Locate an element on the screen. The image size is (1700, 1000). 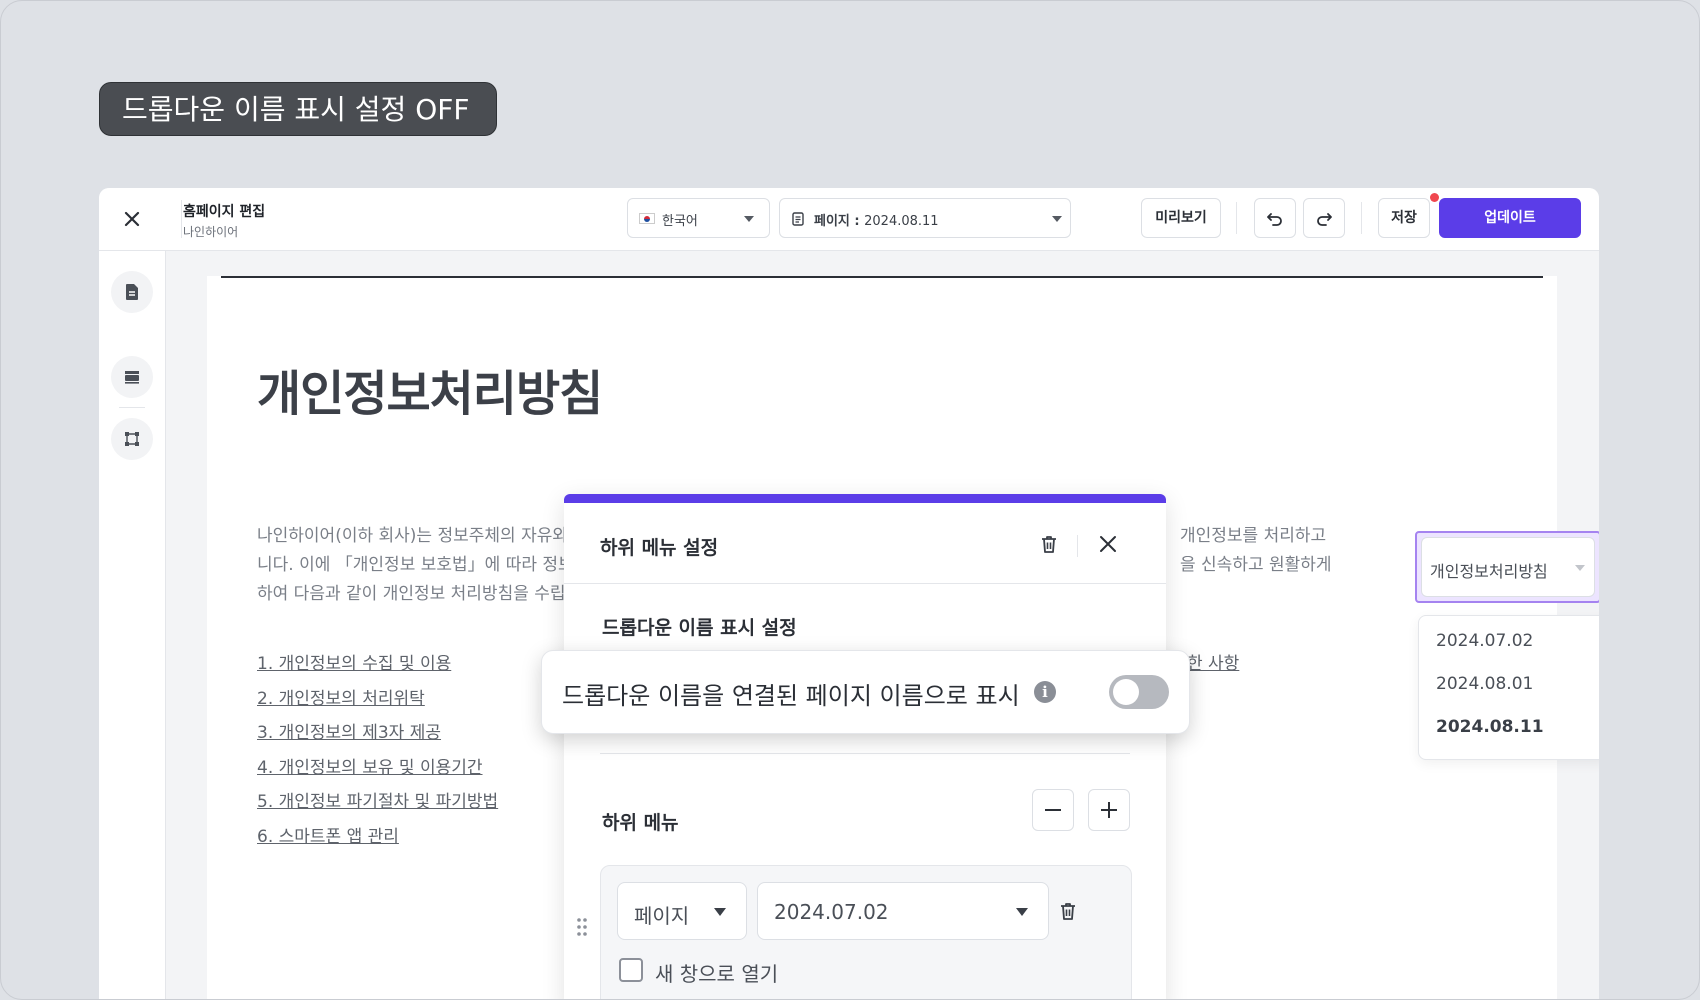
page-select: 페이지 : 2024.08.11 is located at coordinates (925, 218).